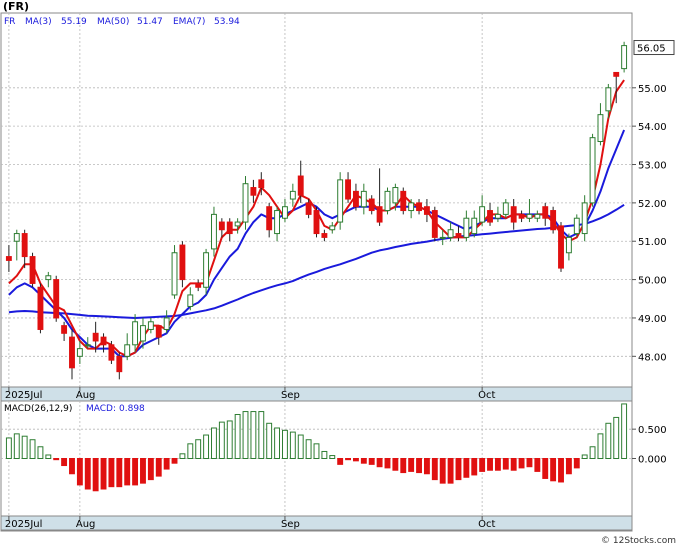 The image size is (680, 546). What do you see at coordinates (86, 524) in the screenshot?
I see `macd-x-tick-label: Aug` at bounding box center [86, 524].